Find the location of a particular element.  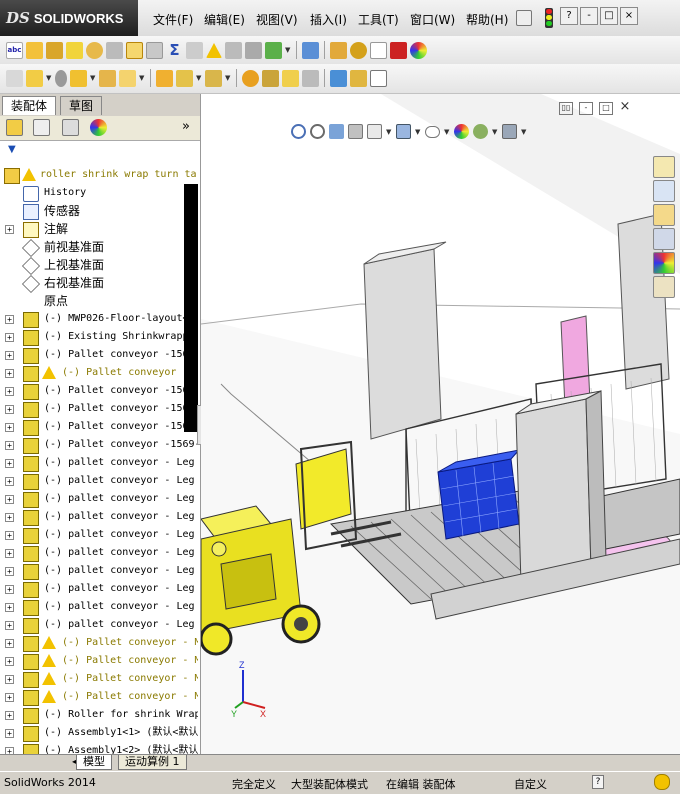

tree-item: + (-) Assembly1<2> (默认<默认 is located at coordinates (99, 748).